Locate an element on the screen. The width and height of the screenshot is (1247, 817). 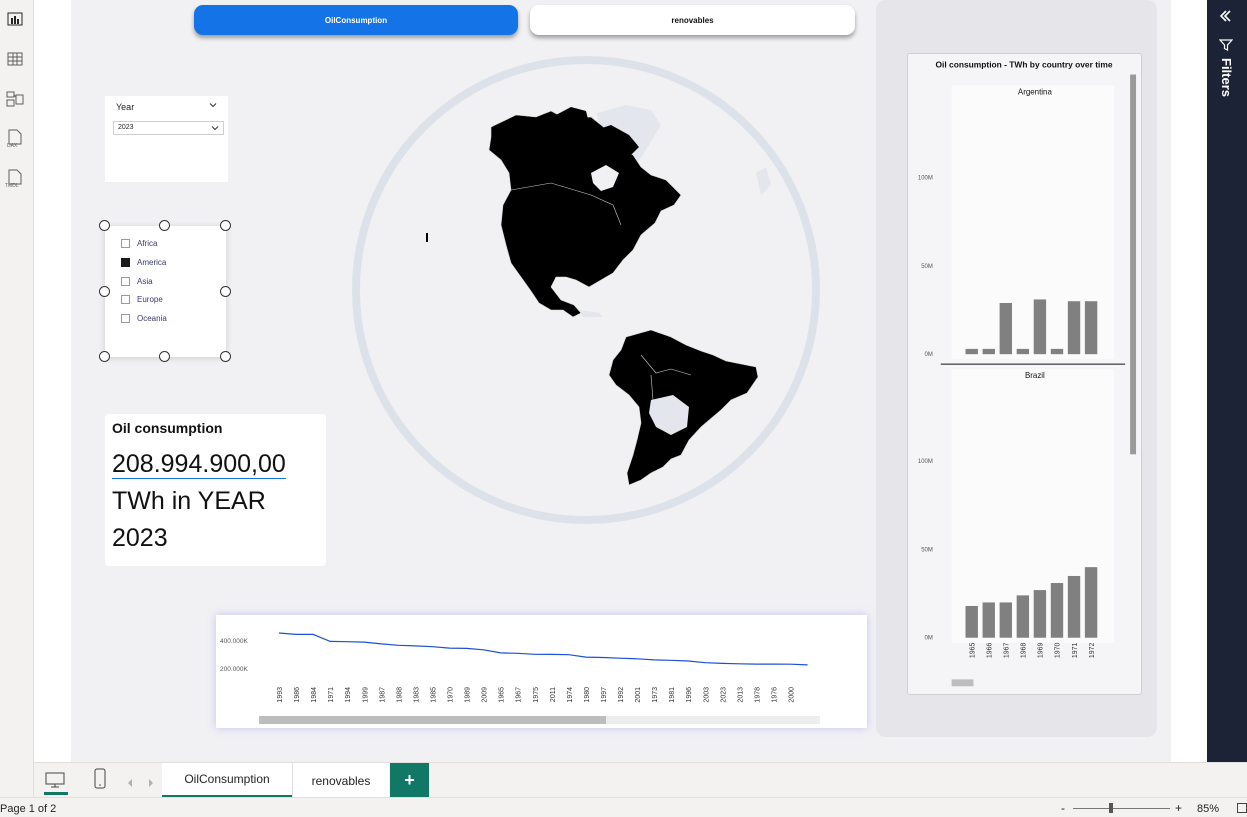
zoom-out-button: - is located at coordinates (1063, 808).